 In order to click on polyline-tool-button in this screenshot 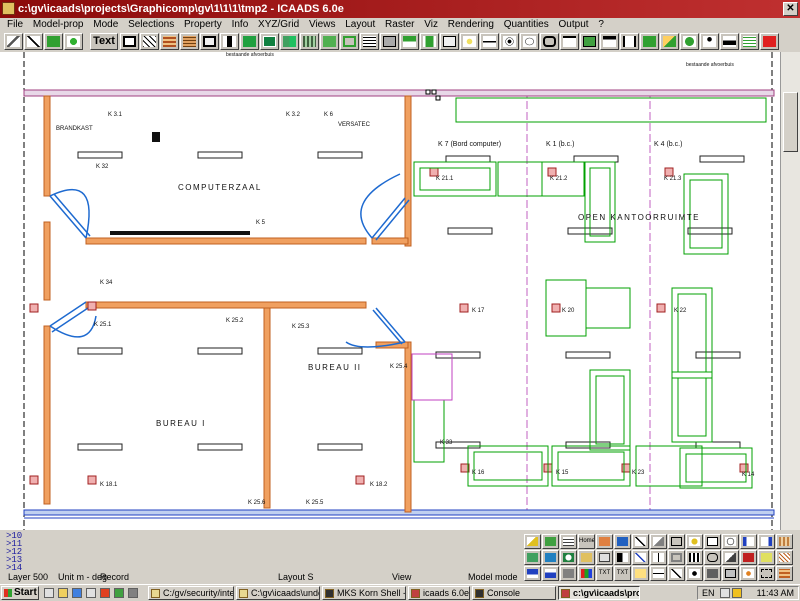, I will do `click(53, 41)`.